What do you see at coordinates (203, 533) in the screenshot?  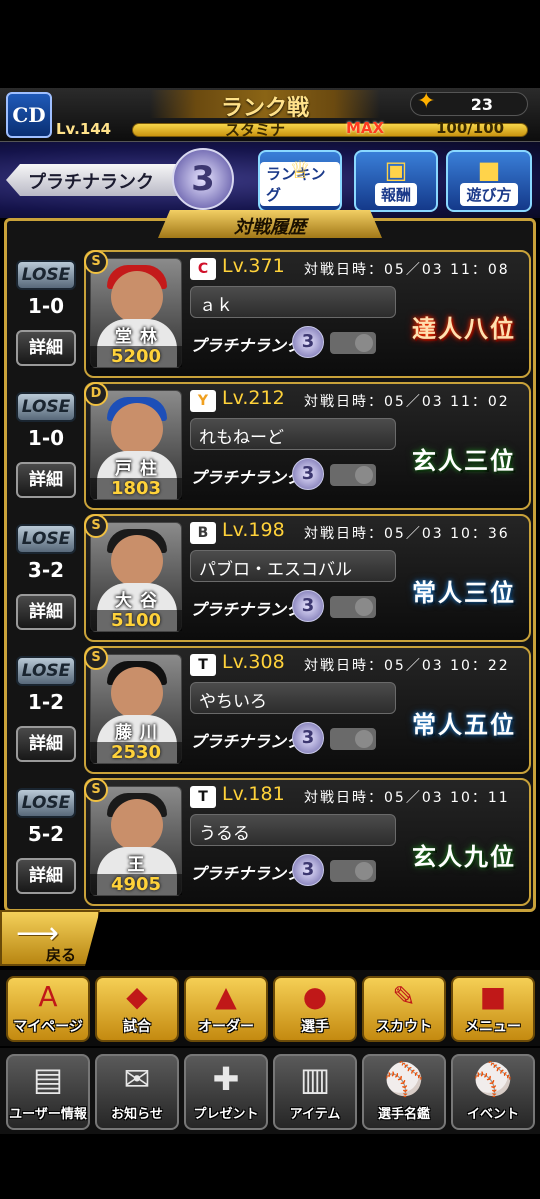 I see `team-logo-icon: B` at bounding box center [203, 533].